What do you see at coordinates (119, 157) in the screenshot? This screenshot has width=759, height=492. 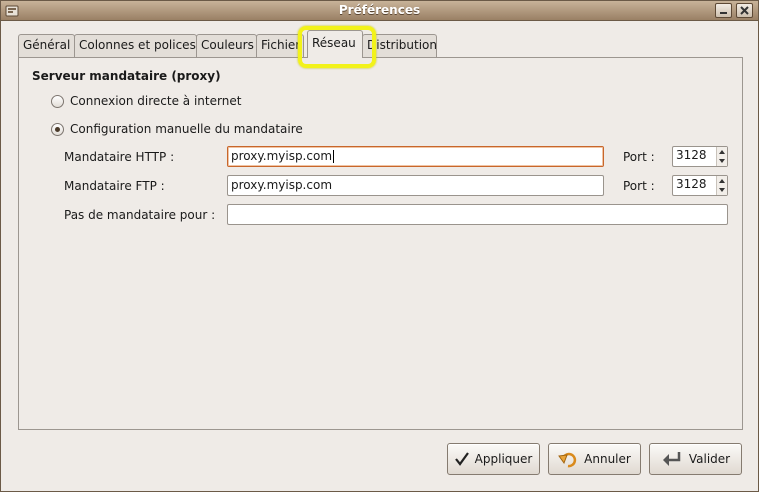 I see `http-proxy-label: Mandataire HTTP :` at bounding box center [119, 157].